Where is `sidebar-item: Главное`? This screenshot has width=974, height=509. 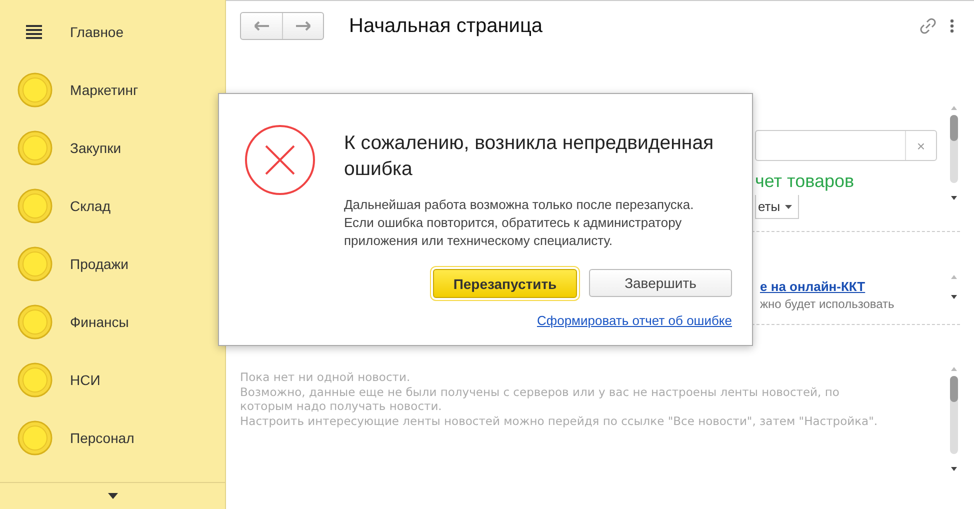
sidebar-item: Главное is located at coordinates (112, 32).